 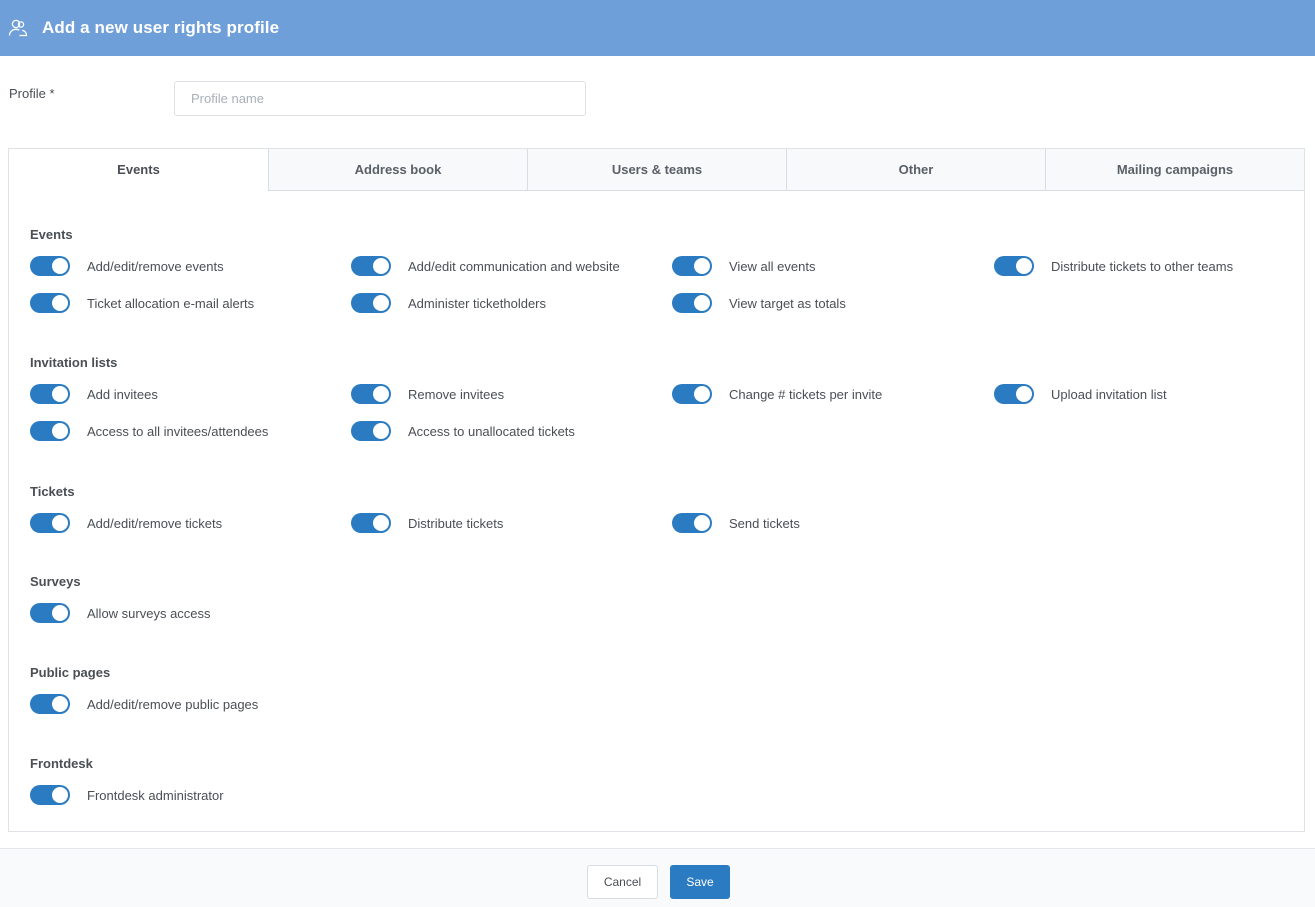 What do you see at coordinates (380, 98) in the screenshot?
I see `profile-name-input` at bounding box center [380, 98].